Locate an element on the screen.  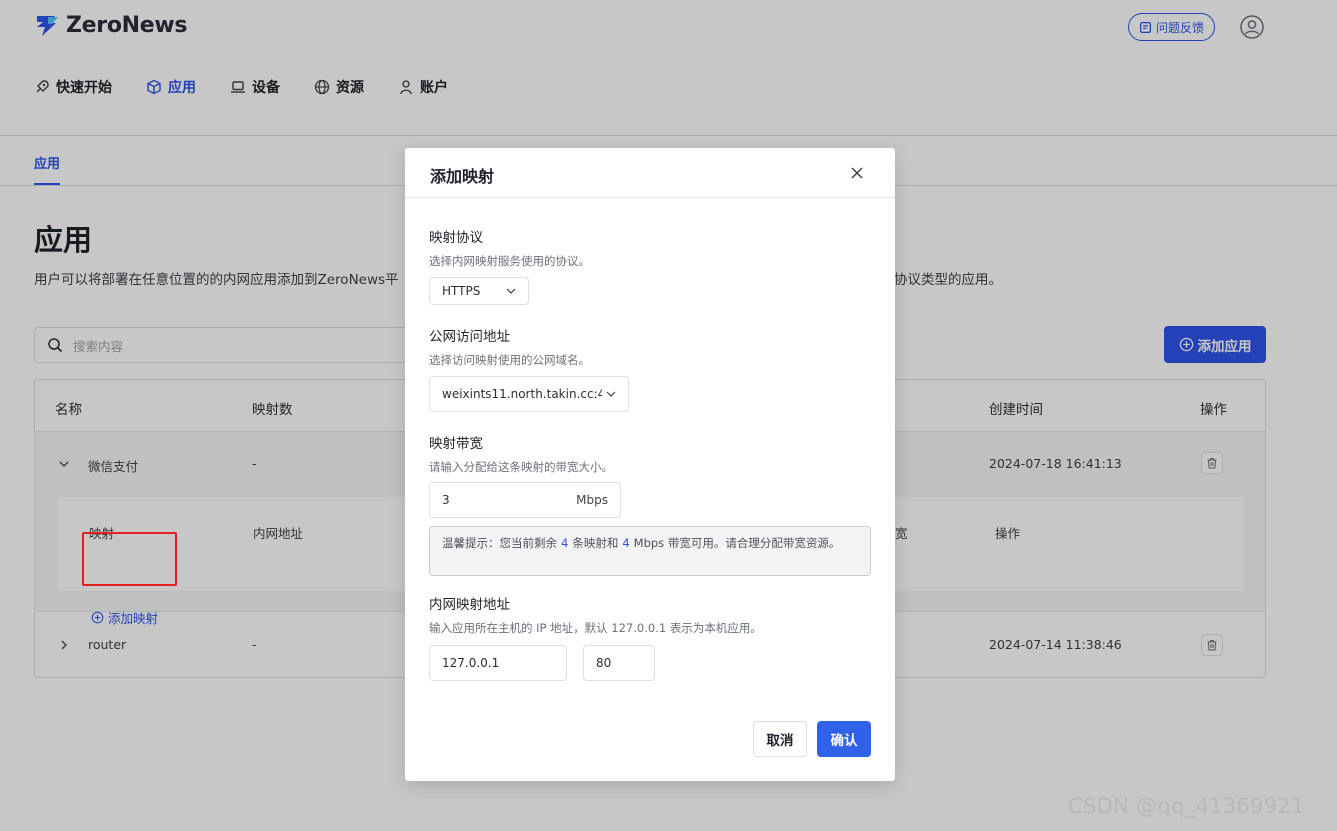
watermark: CSDN @qq_41369921 is located at coordinates (1186, 806).